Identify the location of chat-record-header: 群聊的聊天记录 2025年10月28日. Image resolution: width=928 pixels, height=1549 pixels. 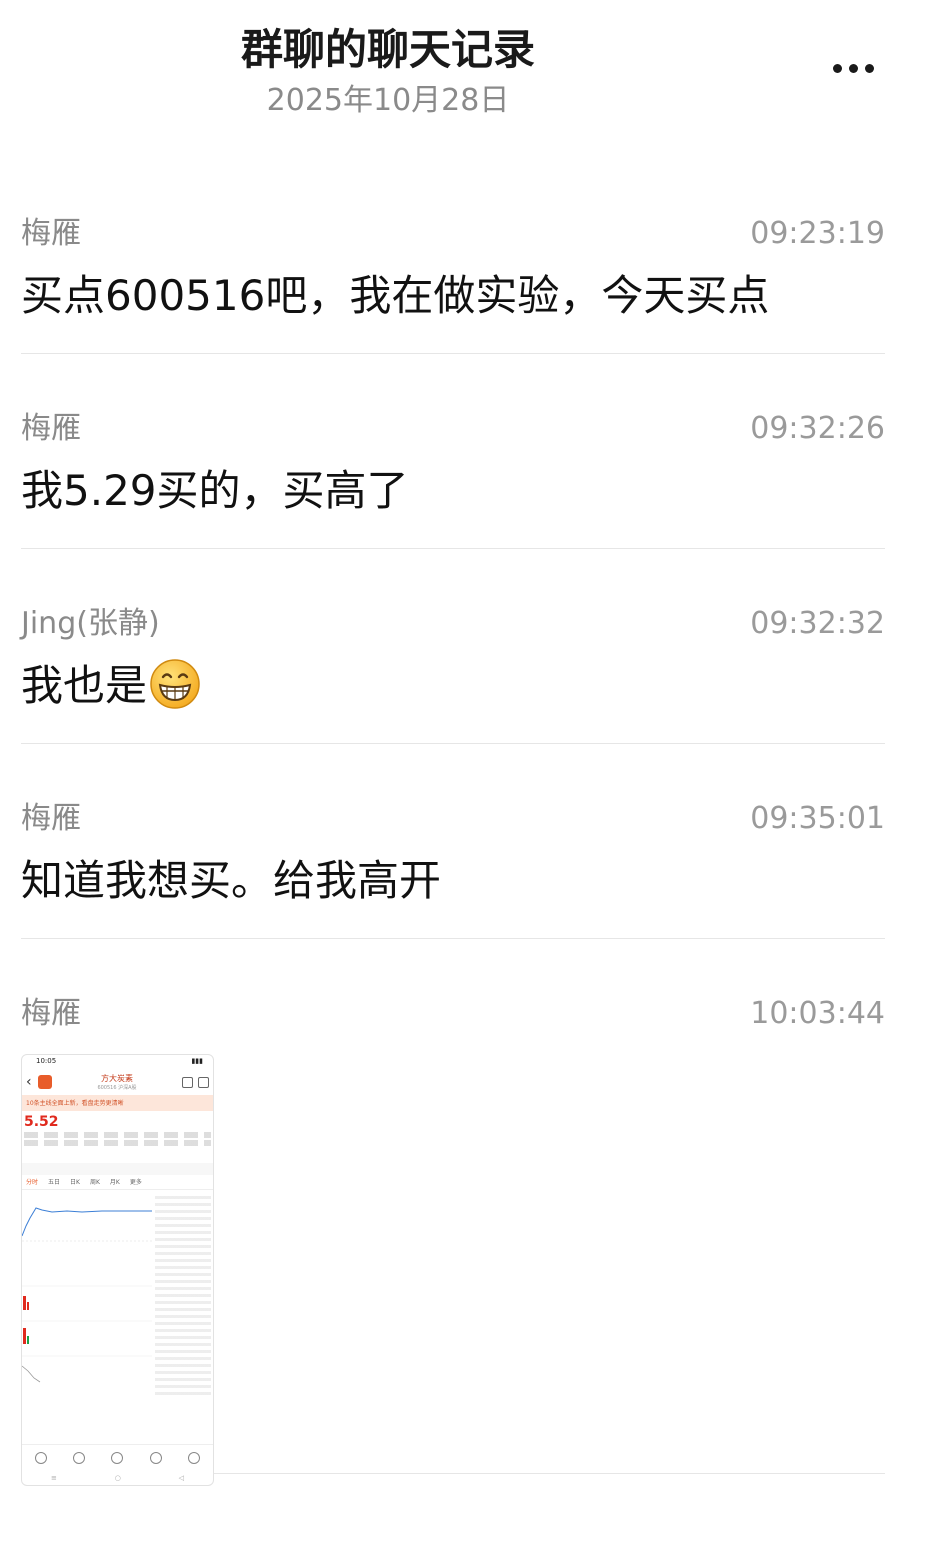
(464, 70).